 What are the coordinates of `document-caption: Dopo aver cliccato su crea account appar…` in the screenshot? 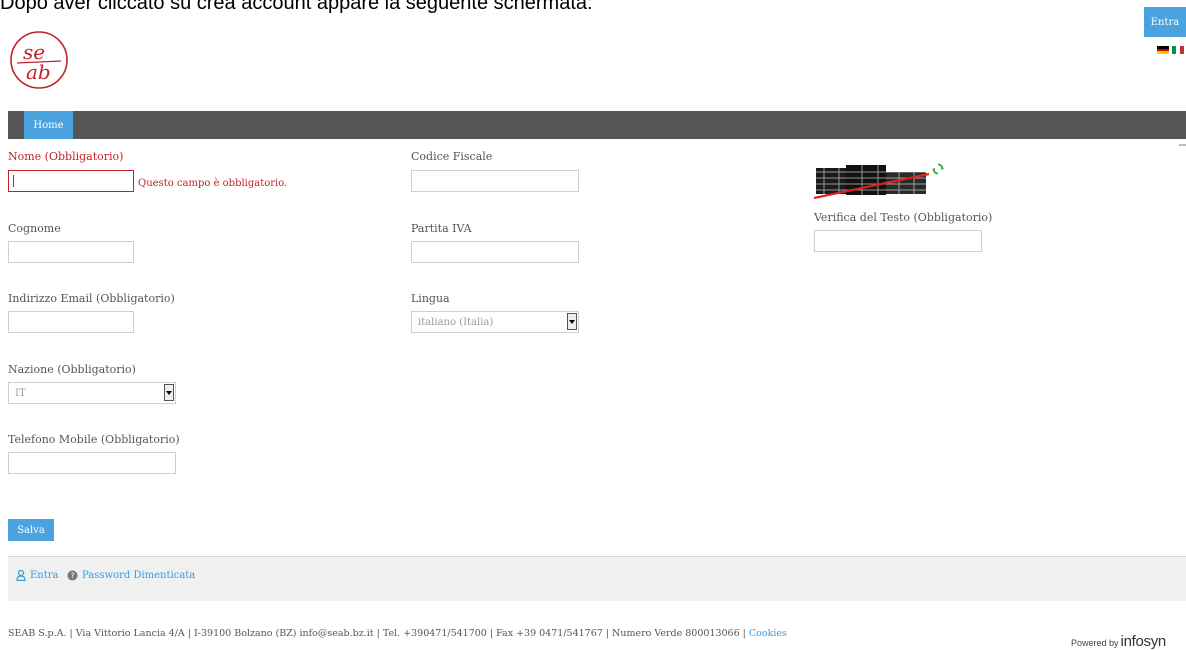 It's located at (296, 7).